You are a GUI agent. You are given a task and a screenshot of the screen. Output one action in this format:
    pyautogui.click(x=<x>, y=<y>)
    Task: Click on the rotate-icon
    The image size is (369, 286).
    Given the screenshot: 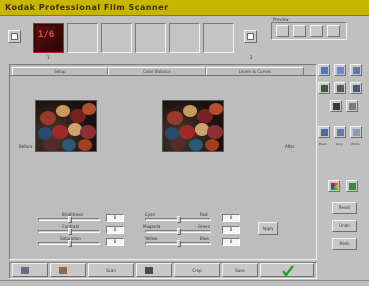 What is the action you would take?
    pyautogui.click(x=352, y=106)
    